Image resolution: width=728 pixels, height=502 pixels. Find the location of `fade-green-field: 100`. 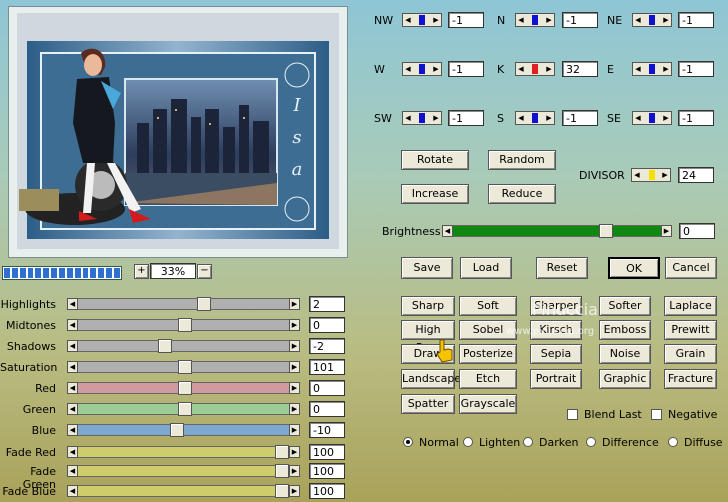

fade-green-field: 100 is located at coordinates (327, 471).